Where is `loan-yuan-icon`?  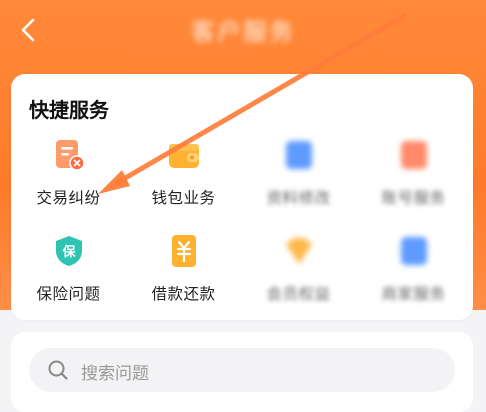
loan-yuan-icon is located at coordinates (183, 251).